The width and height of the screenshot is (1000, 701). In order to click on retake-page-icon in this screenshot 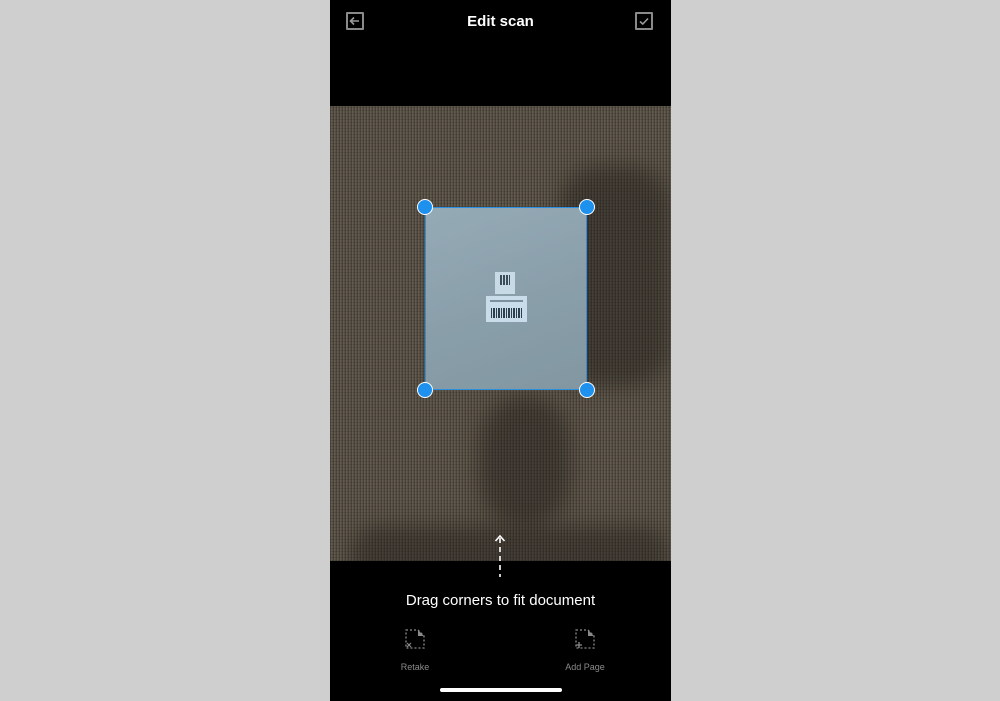, I will do `click(415, 639)`.